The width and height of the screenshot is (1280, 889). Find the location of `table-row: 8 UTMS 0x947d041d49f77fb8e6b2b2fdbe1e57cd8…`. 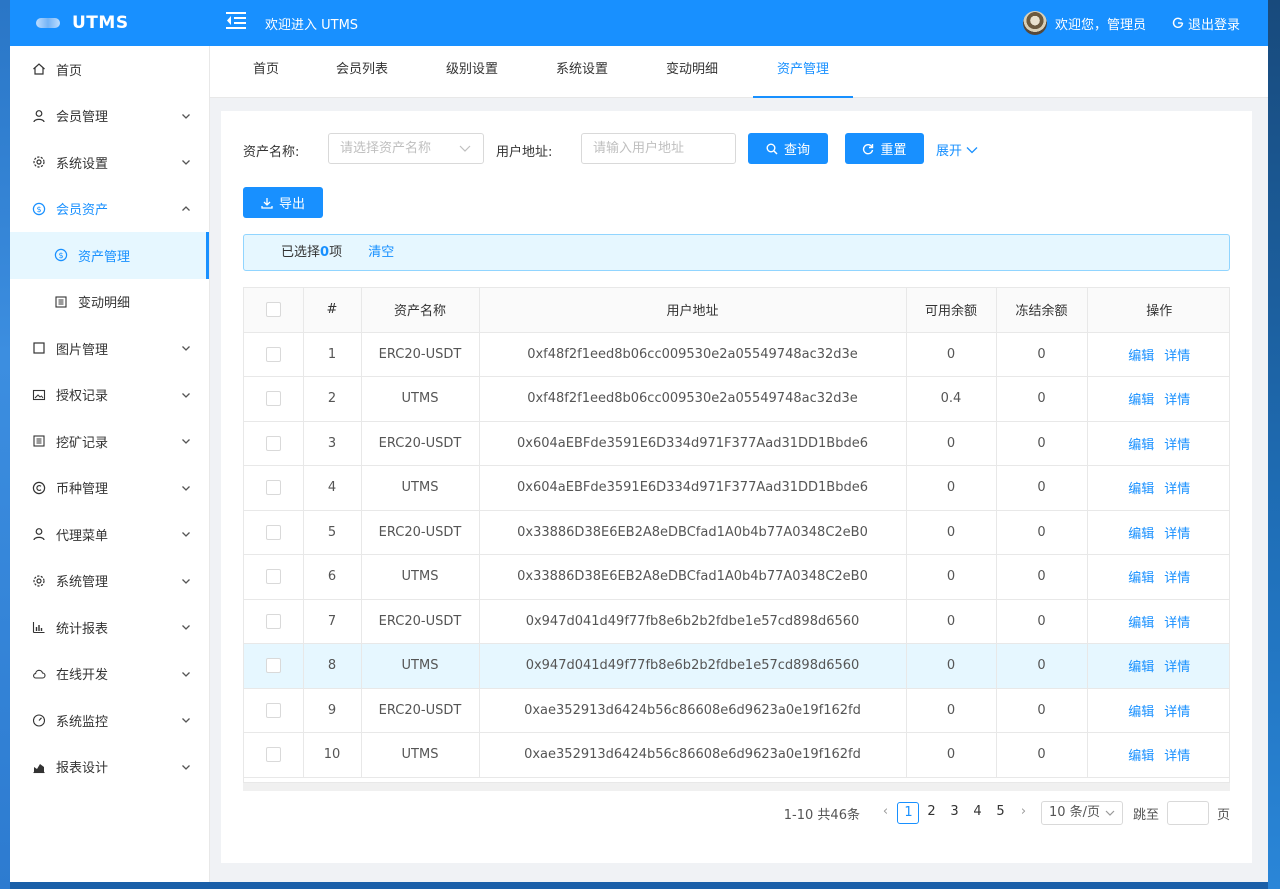

table-row: 8 UTMS 0x947d041d49f77fb8e6b2b2fdbe1e57cd8… is located at coordinates (736, 666).